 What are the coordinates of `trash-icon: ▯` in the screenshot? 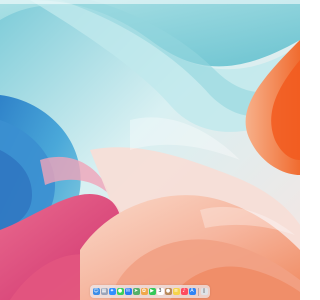 It's located at (204, 291).